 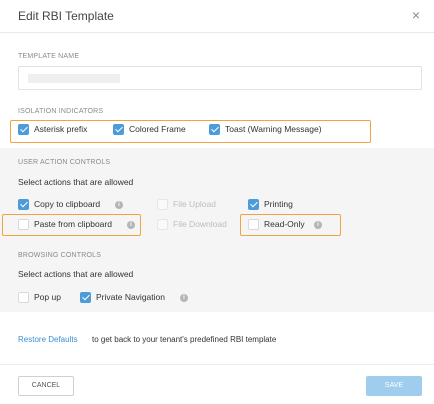 I want to click on read-only-info-icon: i, so click(x=318, y=225).